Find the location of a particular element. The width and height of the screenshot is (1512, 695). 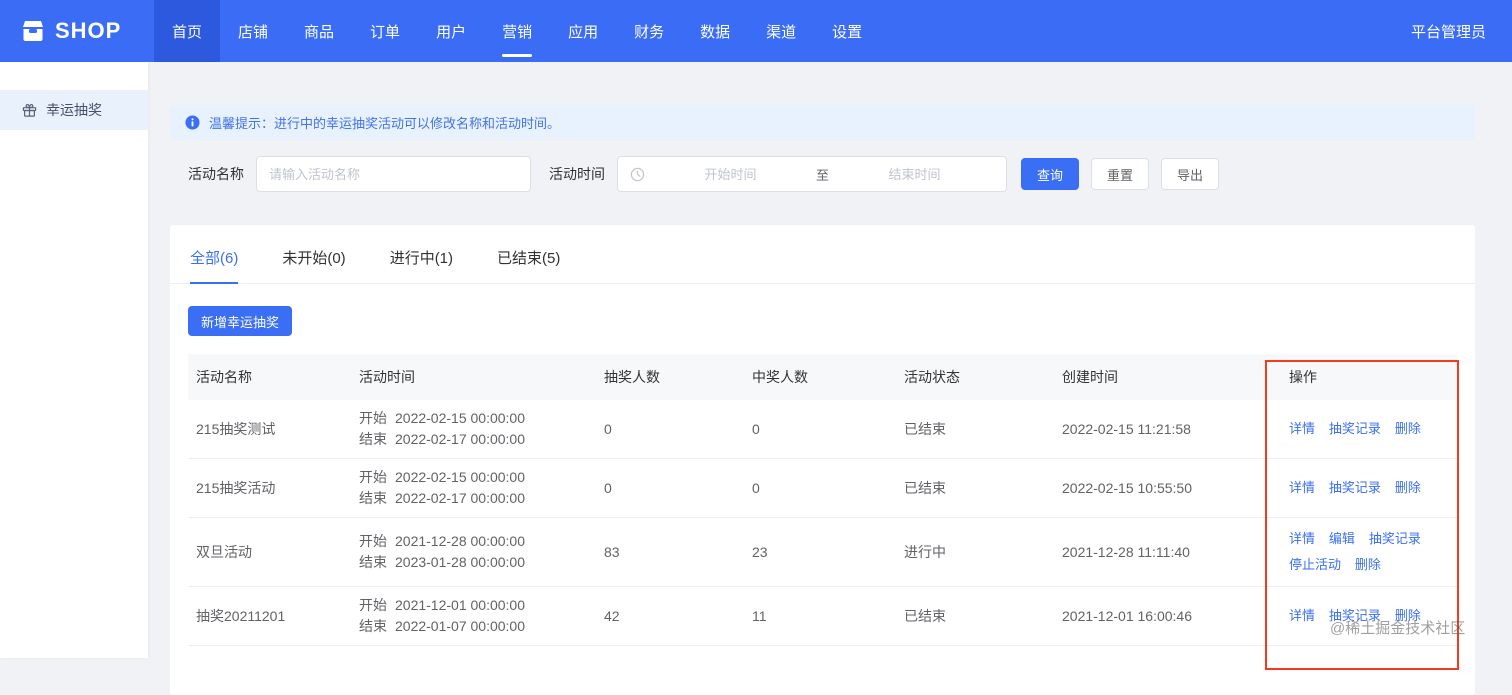

created-time-cell: 2022-02-15 11:21:58 is located at coordinates (1167, 429).